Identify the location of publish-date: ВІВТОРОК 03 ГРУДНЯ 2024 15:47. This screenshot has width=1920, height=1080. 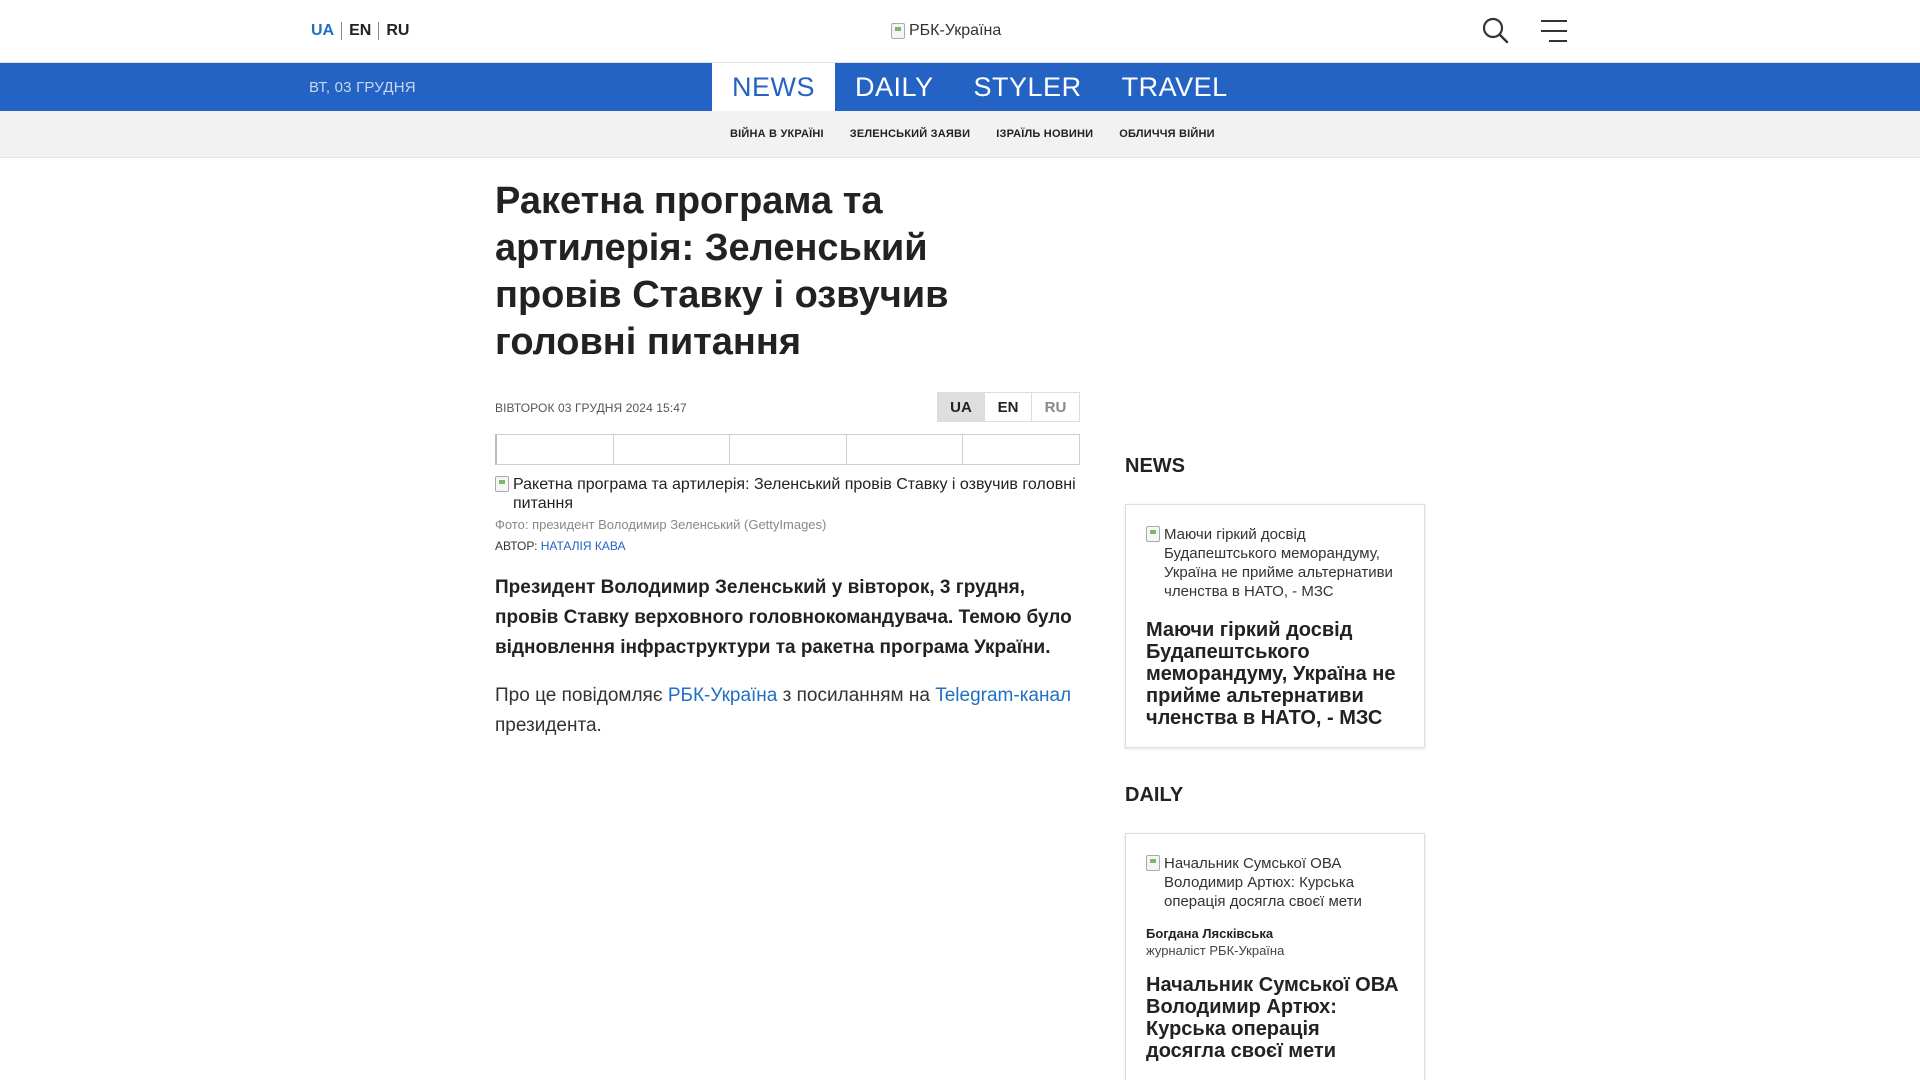
(591, 408).